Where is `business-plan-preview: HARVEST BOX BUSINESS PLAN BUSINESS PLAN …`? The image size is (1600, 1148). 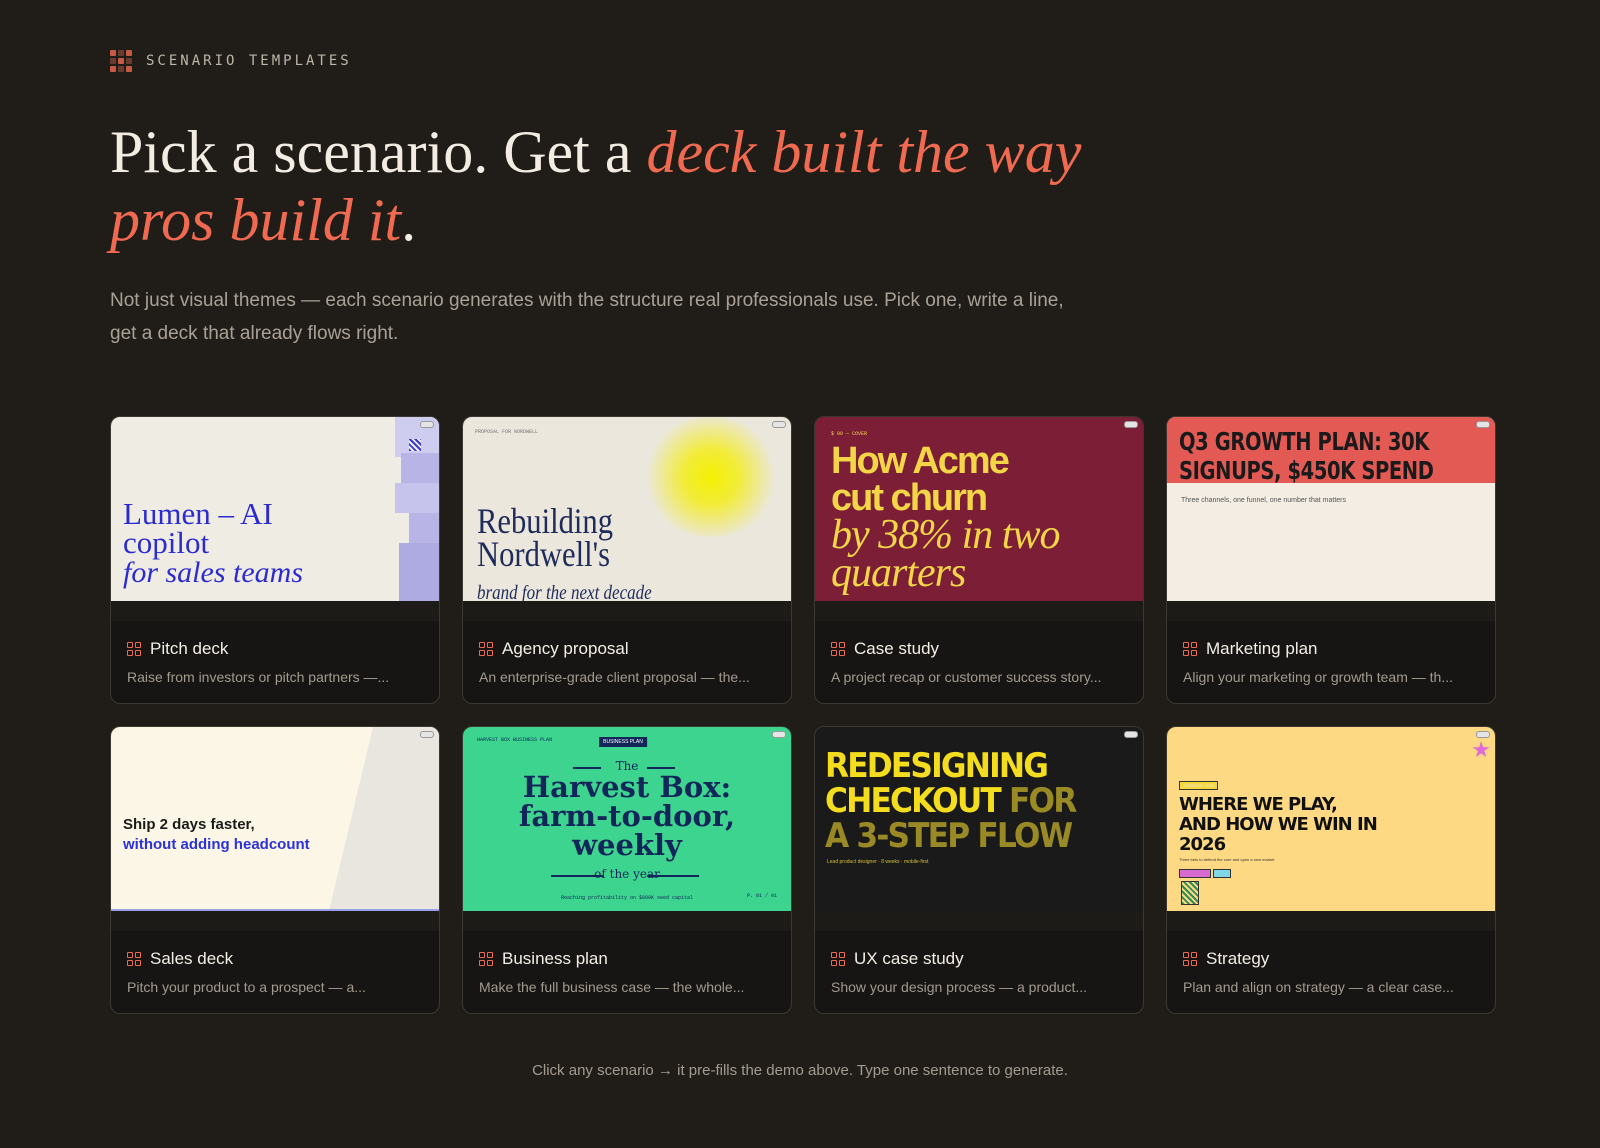 business-plan-preview: HARVEST BOX BUSINESS PLAN BUSINESS PLAN … is located at coordinates (627, 819).